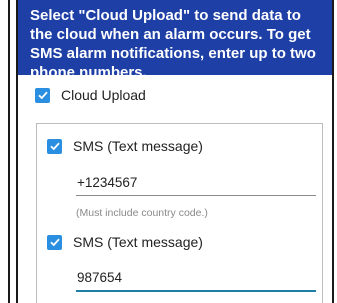 This screenshot has height=303, width=337. I want to click on phone-number-2-underline, so click(196, 291).